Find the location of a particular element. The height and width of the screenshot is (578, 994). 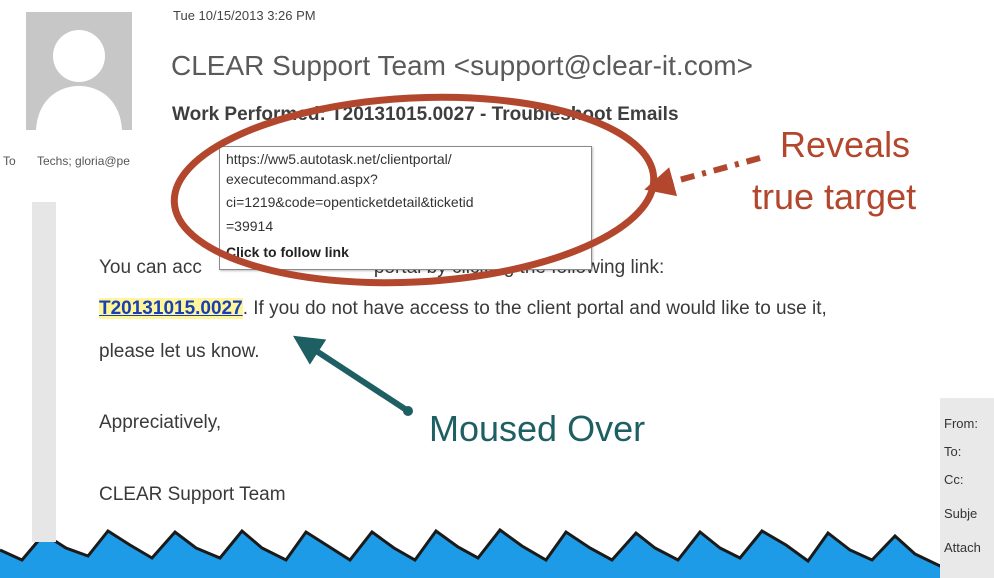

annotation-moused-over: Moused Over is located at coordinates (537, 428).